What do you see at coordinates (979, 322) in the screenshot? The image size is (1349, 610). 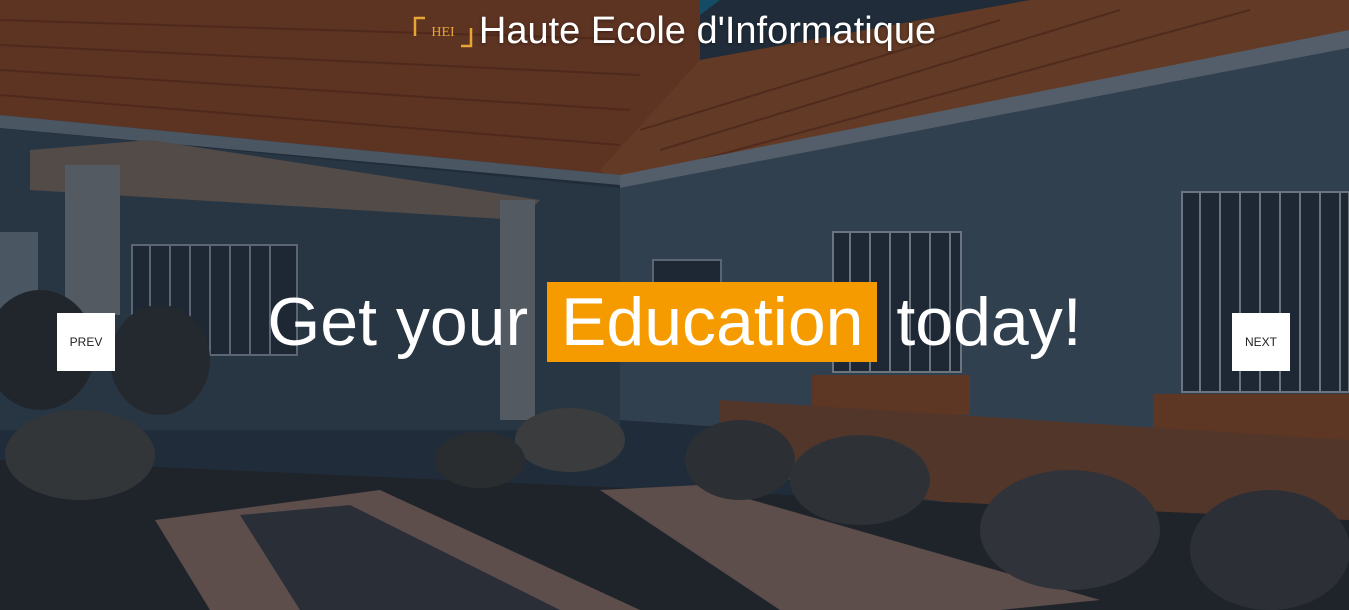 I see `headline-suffix: today!` at bounding box center [979, 322].